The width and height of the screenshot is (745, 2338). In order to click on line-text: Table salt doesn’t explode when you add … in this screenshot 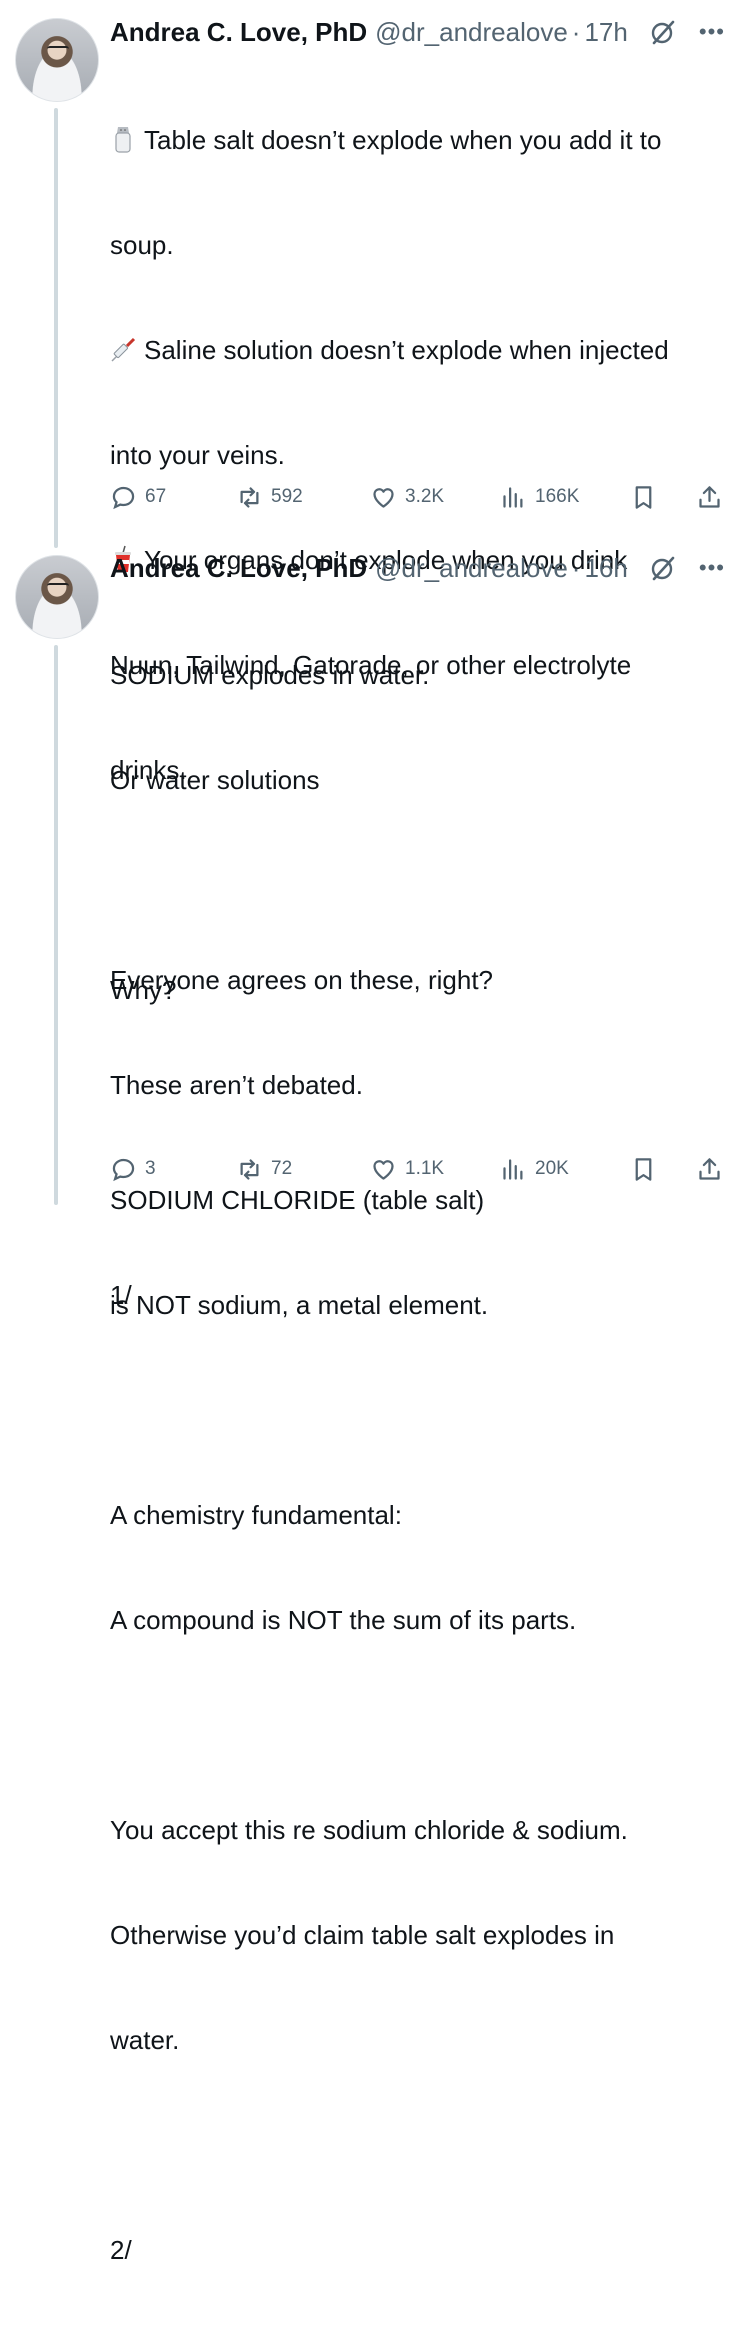, I will do `click(403, 140)`.